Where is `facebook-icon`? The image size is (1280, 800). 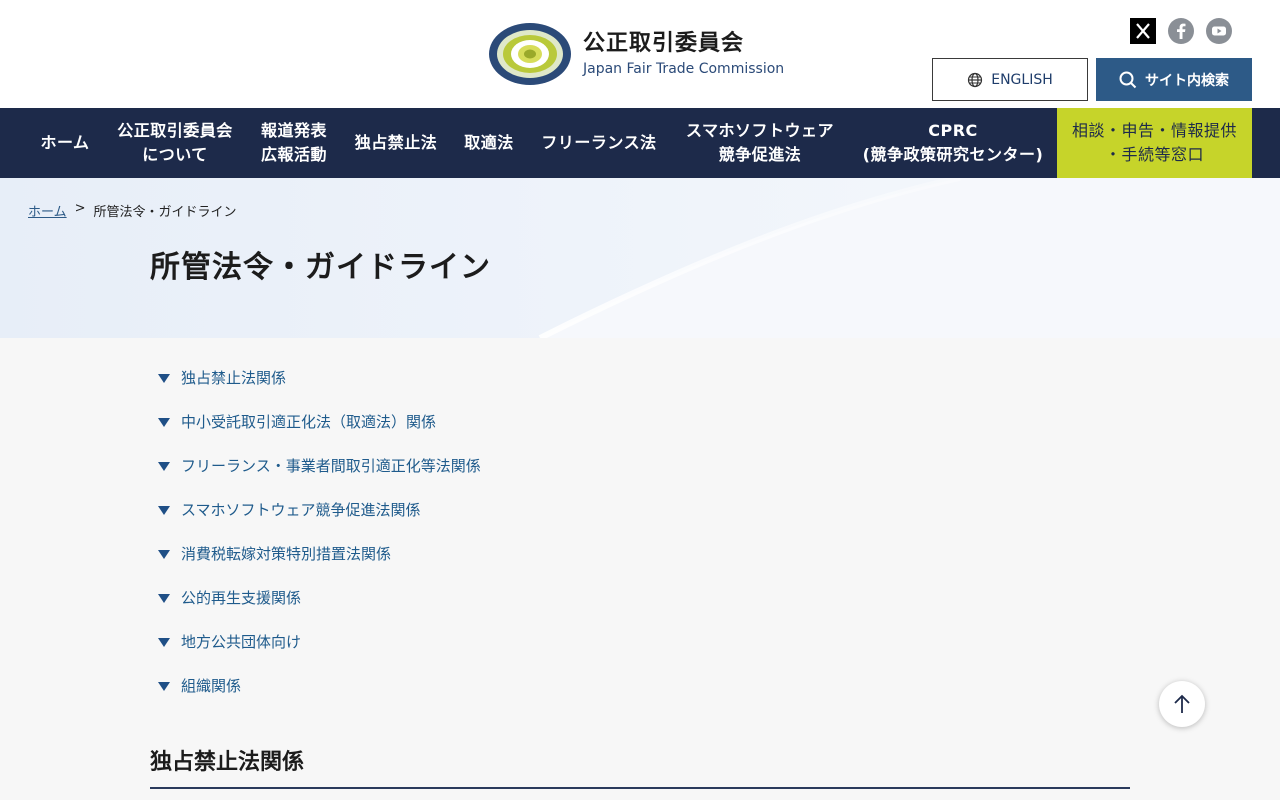 facebook-icon is located at coordinates (1181, 31).